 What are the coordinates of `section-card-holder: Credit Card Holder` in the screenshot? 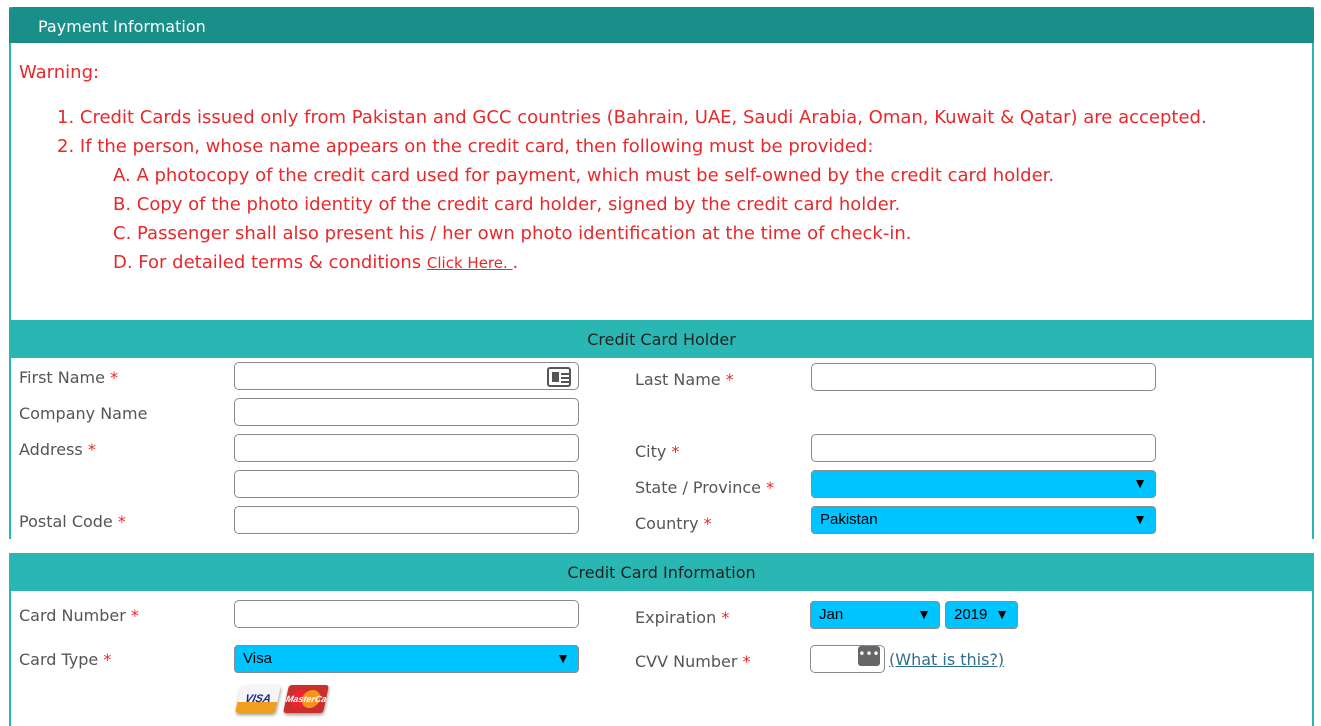 It's located at (661, 339).